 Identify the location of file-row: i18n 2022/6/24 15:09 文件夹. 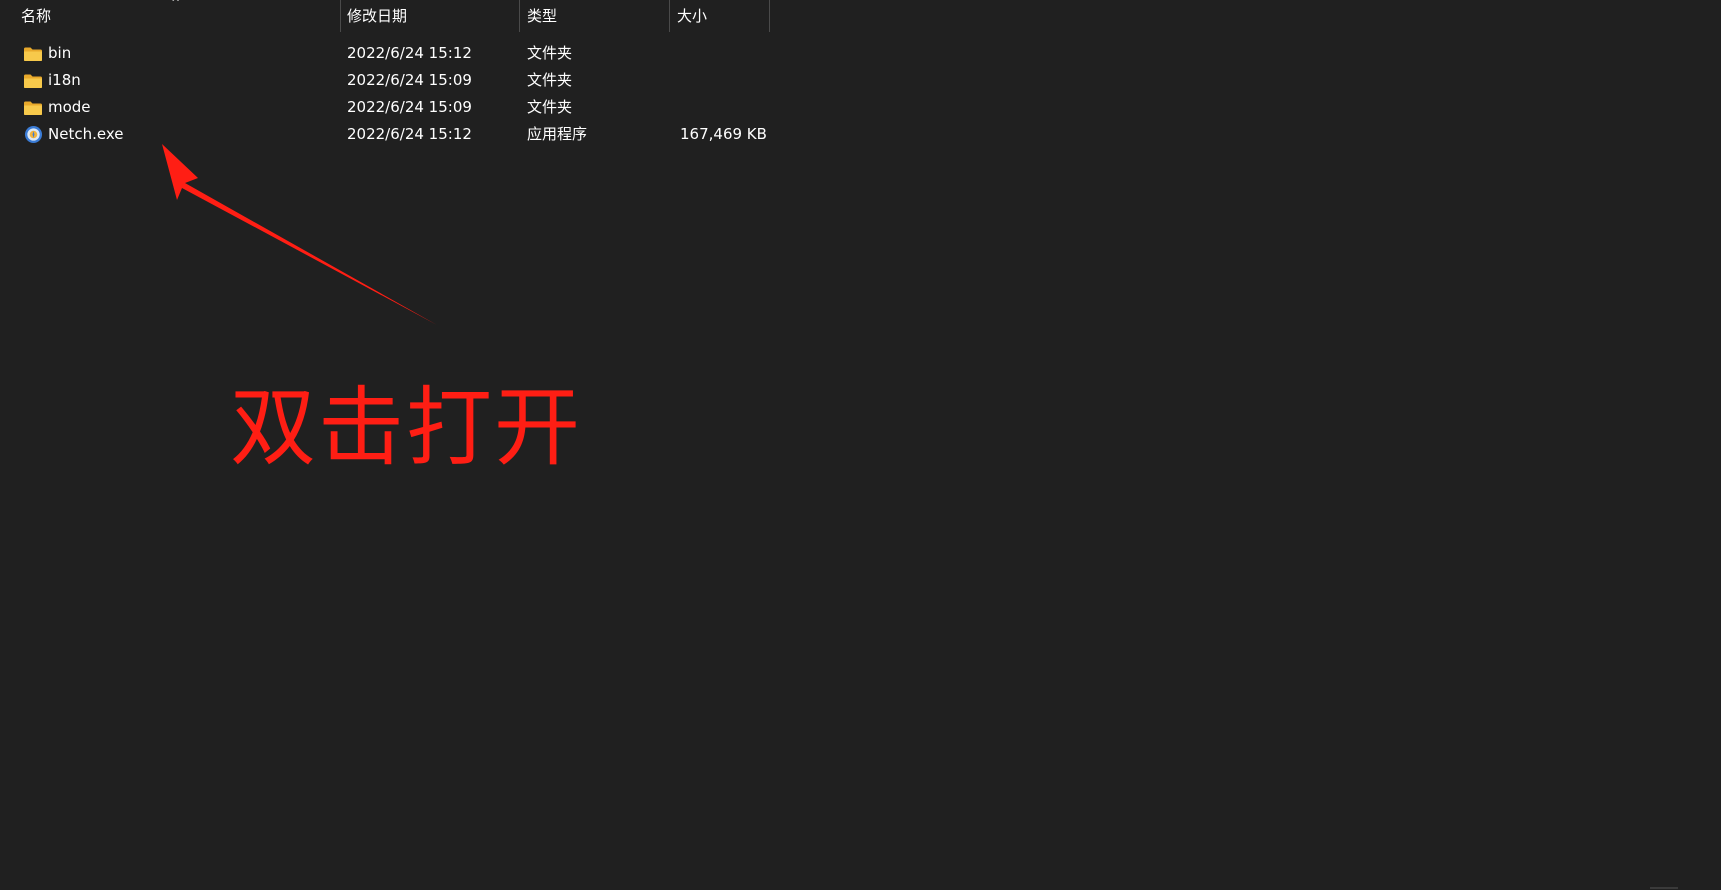
(394, 80).